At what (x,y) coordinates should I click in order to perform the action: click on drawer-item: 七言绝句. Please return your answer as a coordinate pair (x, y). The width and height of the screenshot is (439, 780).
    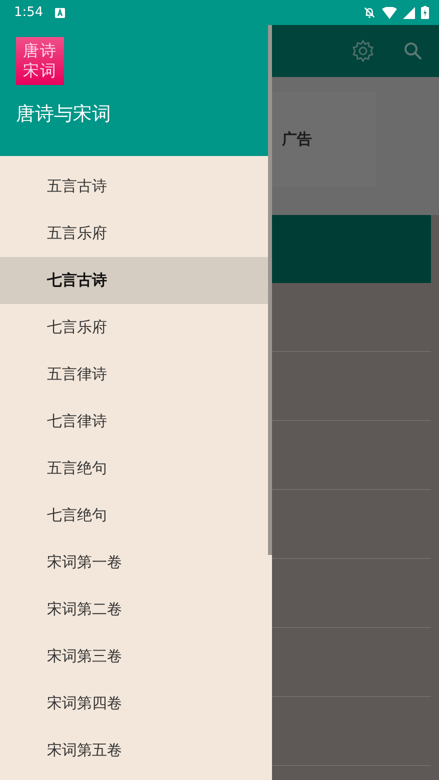
    Looking at the image, I should click on (136, 515).